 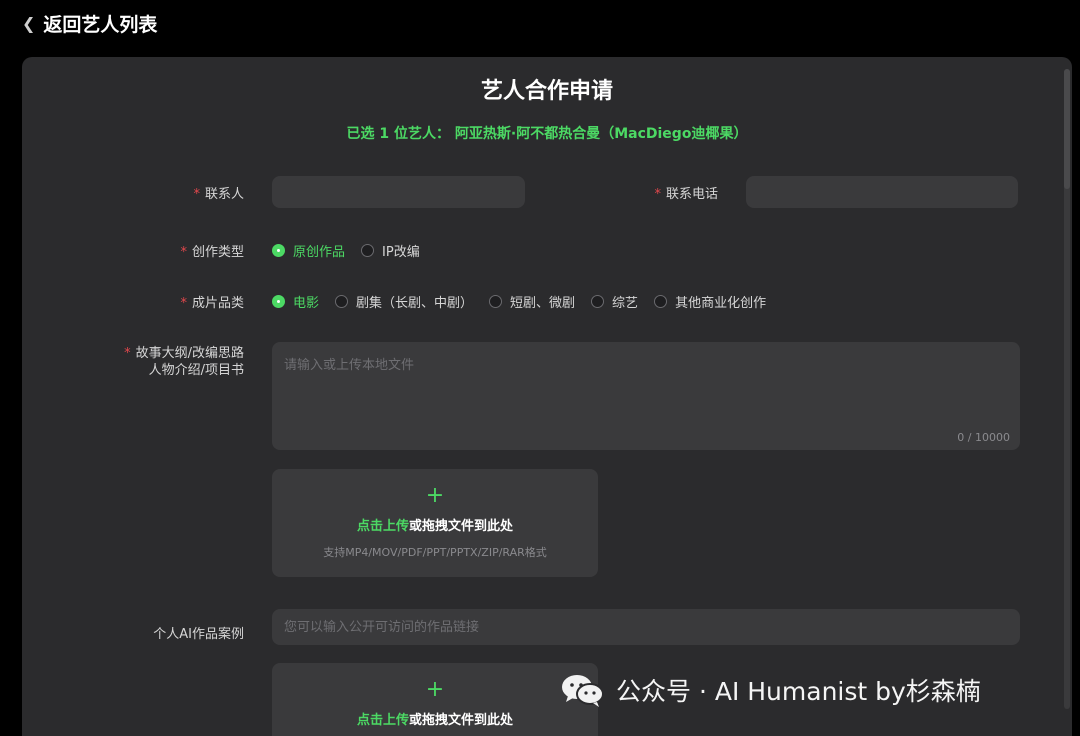 What do you see at coordinates (217, 252) in the screenshot?
I see `creation-type-label-text: 创作类型` at bounding box center [217, 252].